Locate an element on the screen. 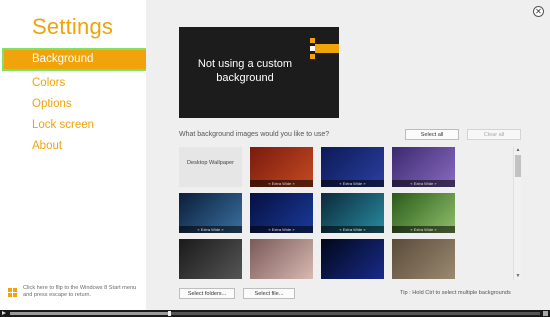 Image resolution: width=550 pixels, height=317 pixels. red-bokeh-thumb: « Extra Wide » is located at coordinates (281, 167).